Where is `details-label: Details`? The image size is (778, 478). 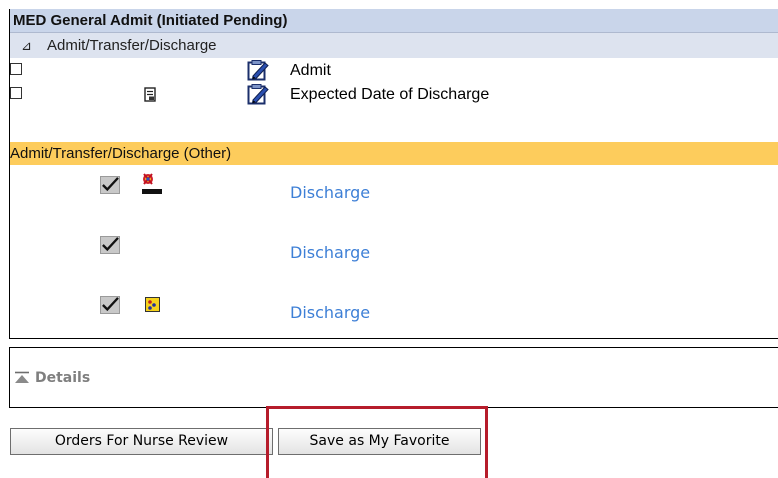 details-label: Details is located at coordinates (63, 378).